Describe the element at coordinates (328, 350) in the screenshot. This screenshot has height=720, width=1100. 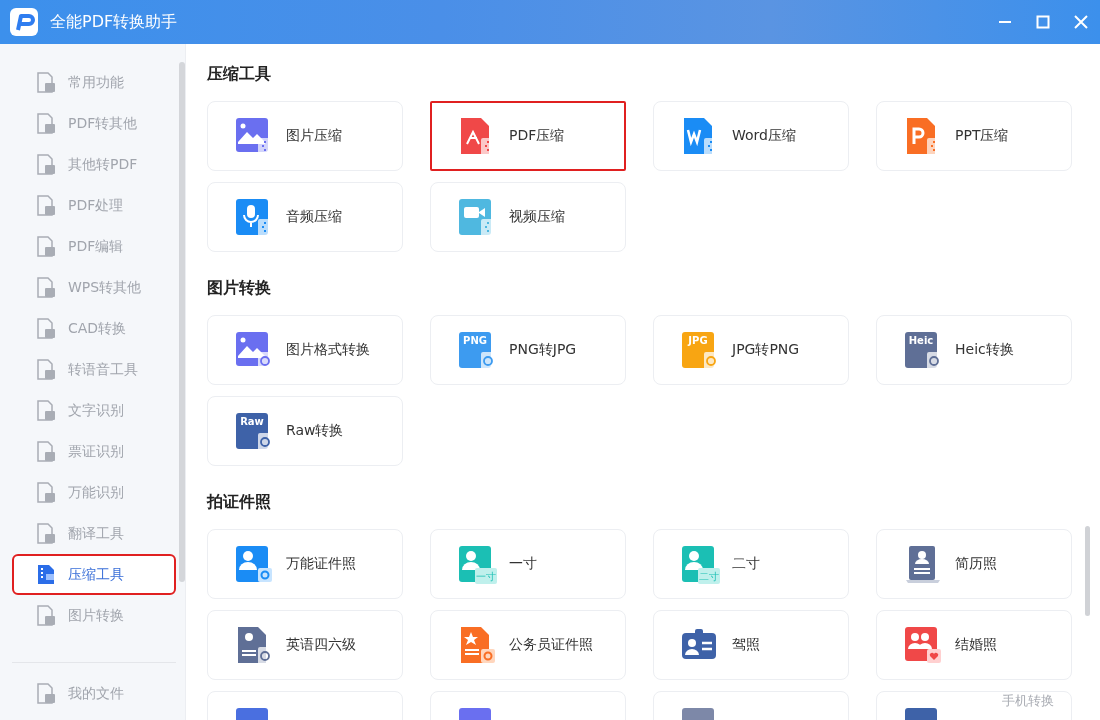
I see `tool-label: 图片格式转换` at that location.